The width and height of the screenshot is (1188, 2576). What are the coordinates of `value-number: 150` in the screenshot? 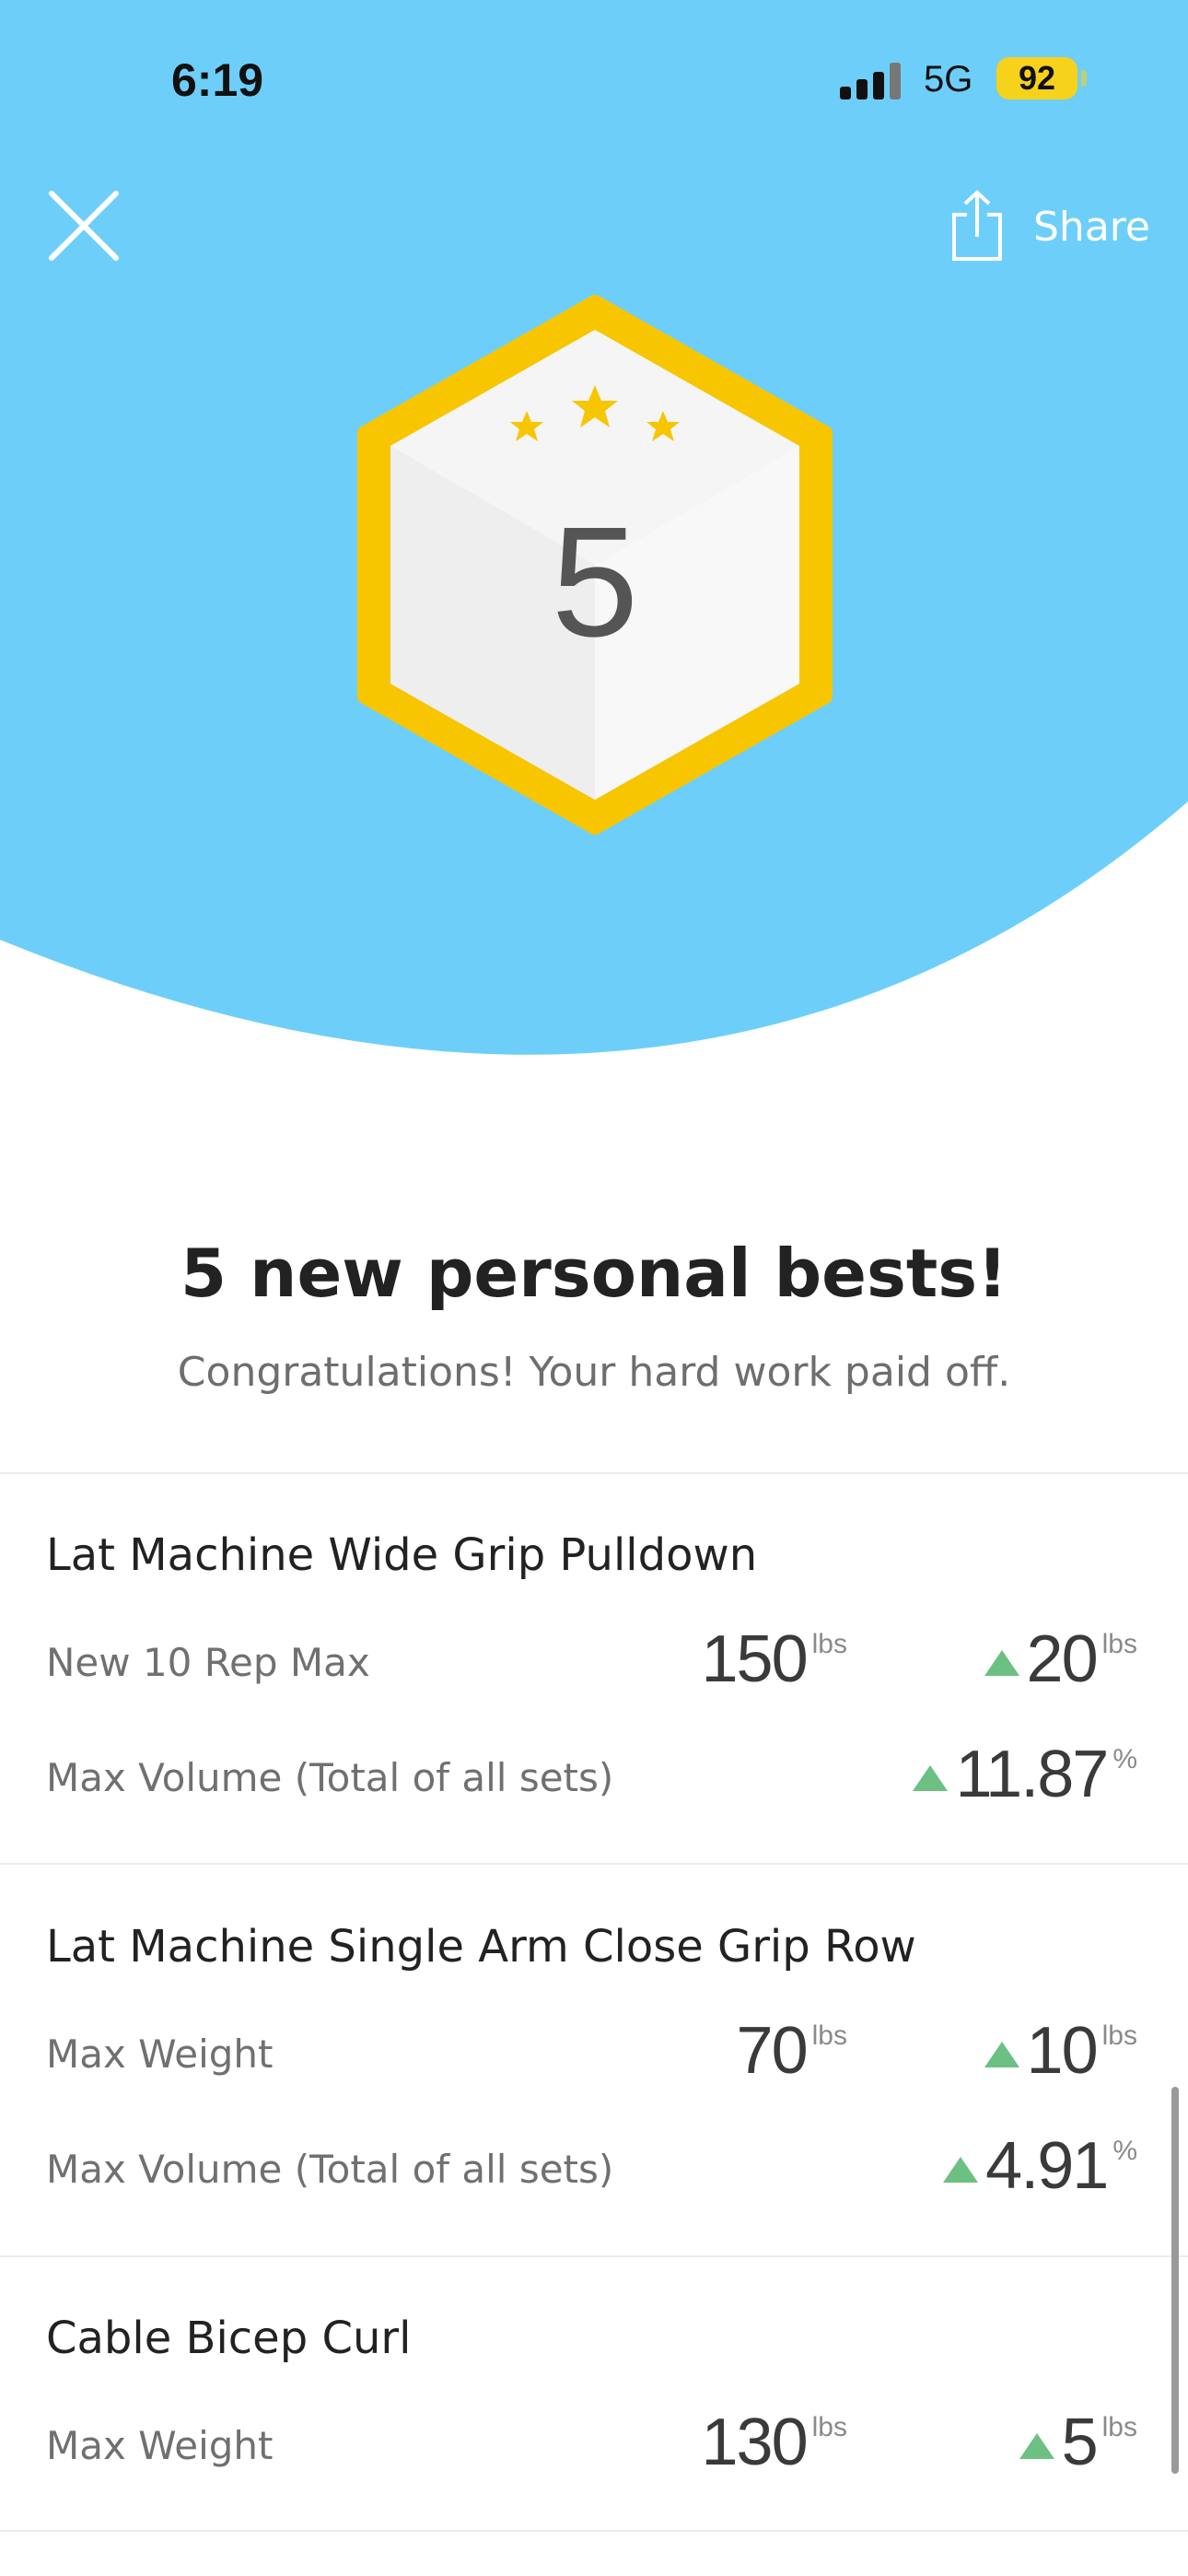 It's located at (755, 1659).